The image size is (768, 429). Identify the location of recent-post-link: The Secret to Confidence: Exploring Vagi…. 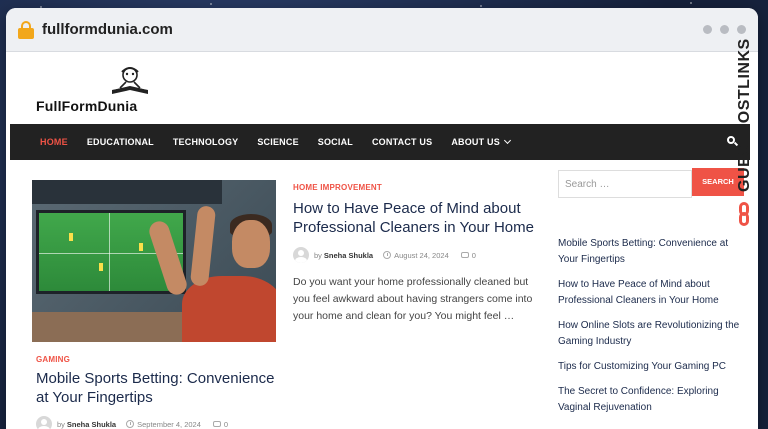
(653, 400).